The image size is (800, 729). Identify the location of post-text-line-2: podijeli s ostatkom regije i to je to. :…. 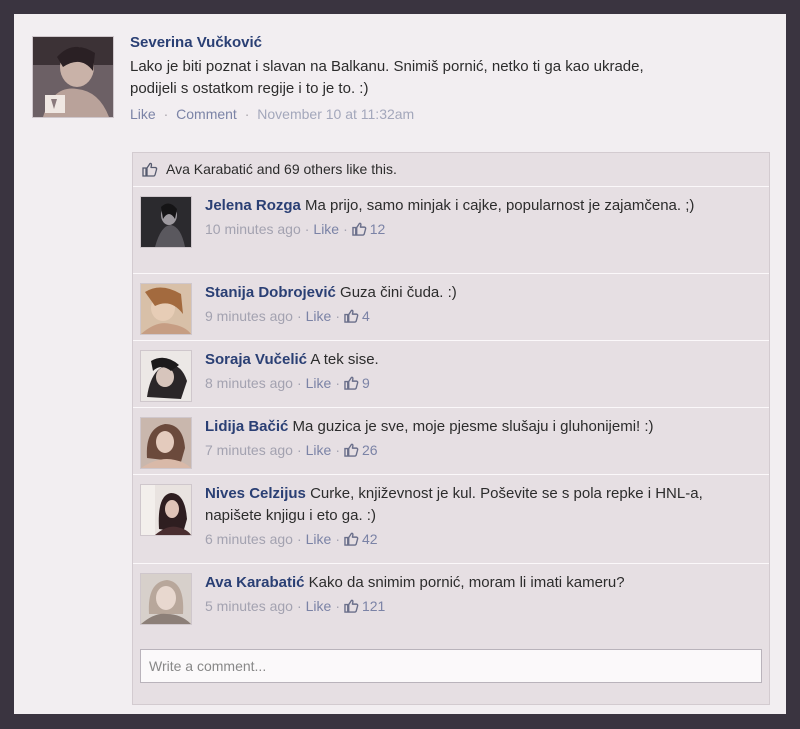
(249, 88).